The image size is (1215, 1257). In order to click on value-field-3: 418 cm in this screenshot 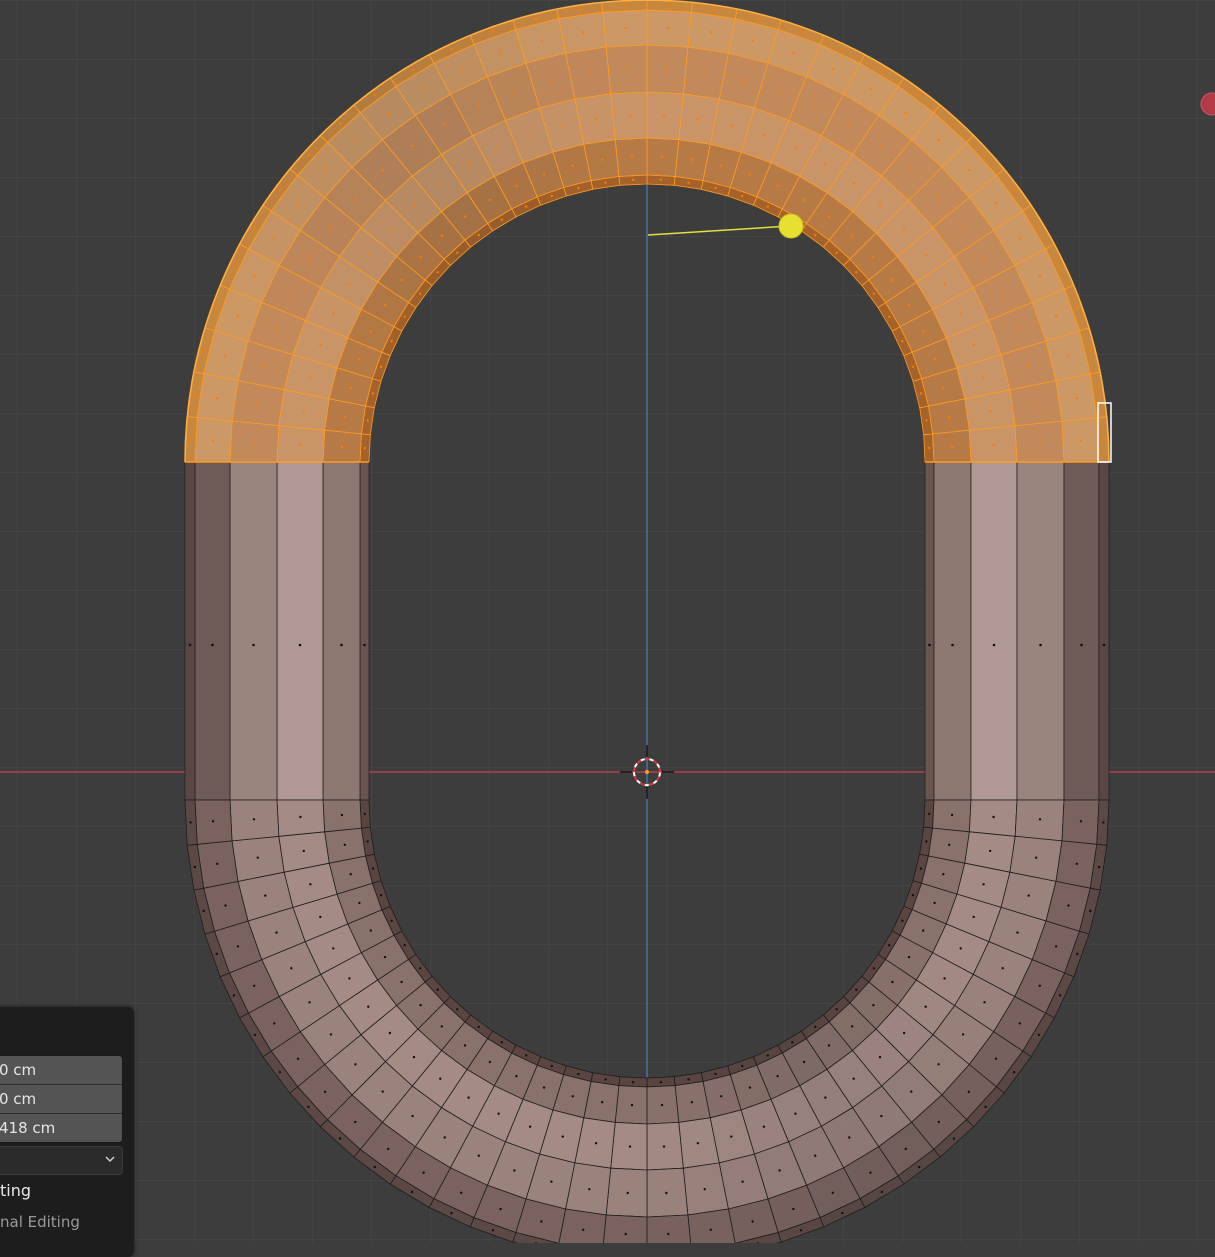, I will do `click(61, 1128)`.